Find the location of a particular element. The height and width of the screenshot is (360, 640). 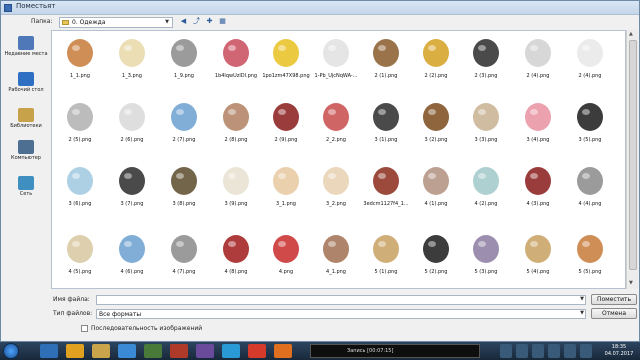

file-item: 4 (6).png is located at coordinates (132, 256).